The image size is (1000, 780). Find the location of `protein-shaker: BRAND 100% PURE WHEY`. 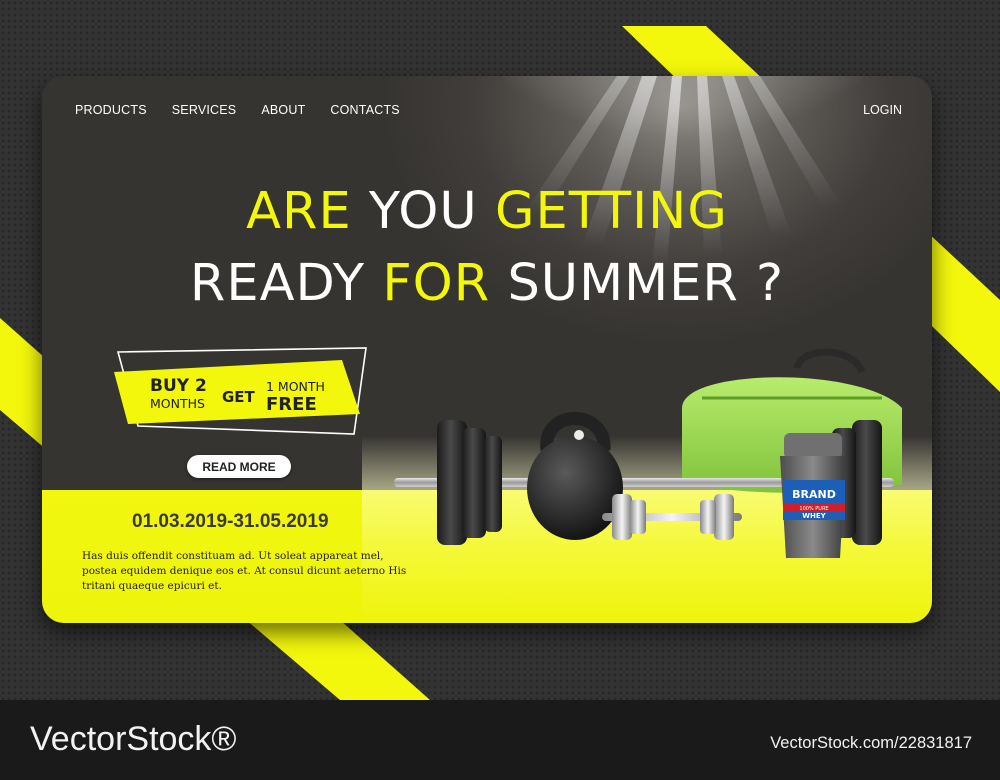

protein-shaker: BRAND 100% PURE WHEY is located at coordinates (813, 495).